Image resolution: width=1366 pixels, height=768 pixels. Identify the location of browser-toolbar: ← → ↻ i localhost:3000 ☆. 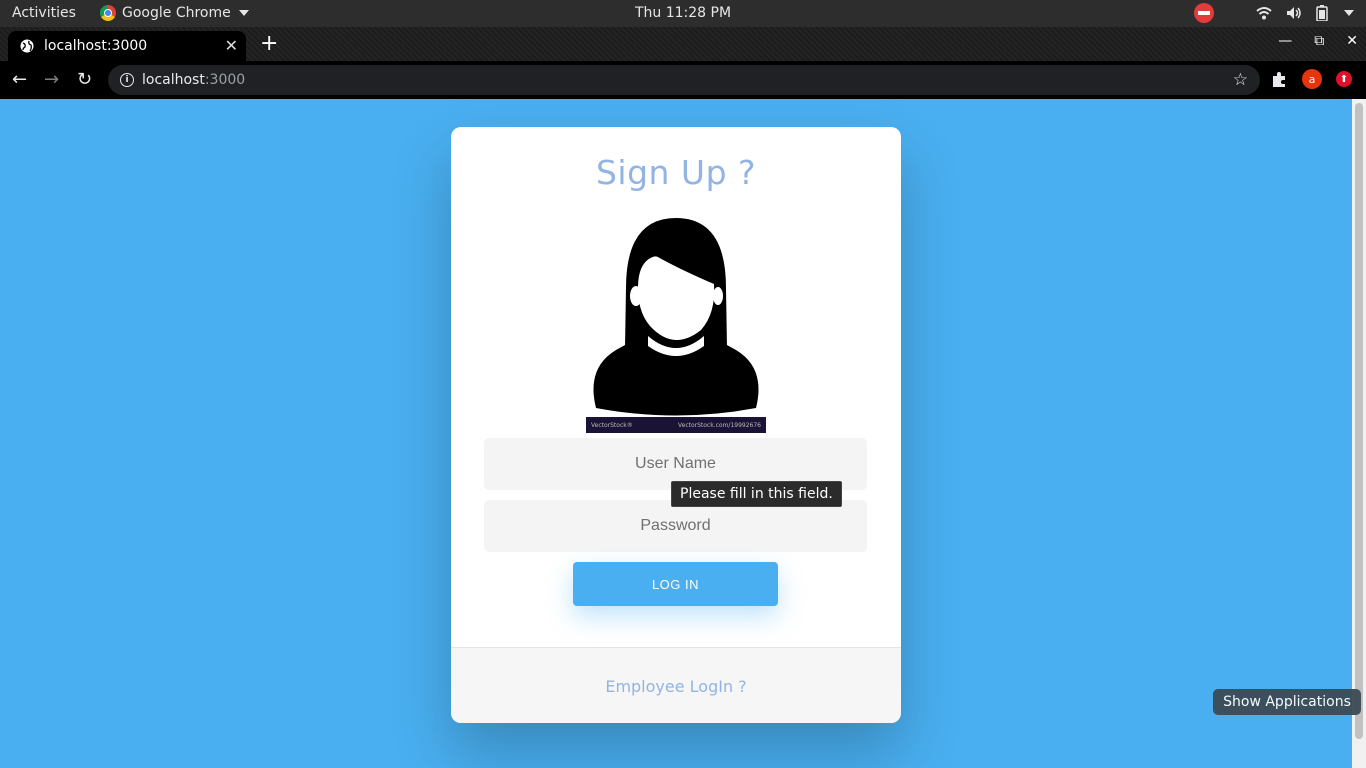
(683, 80).